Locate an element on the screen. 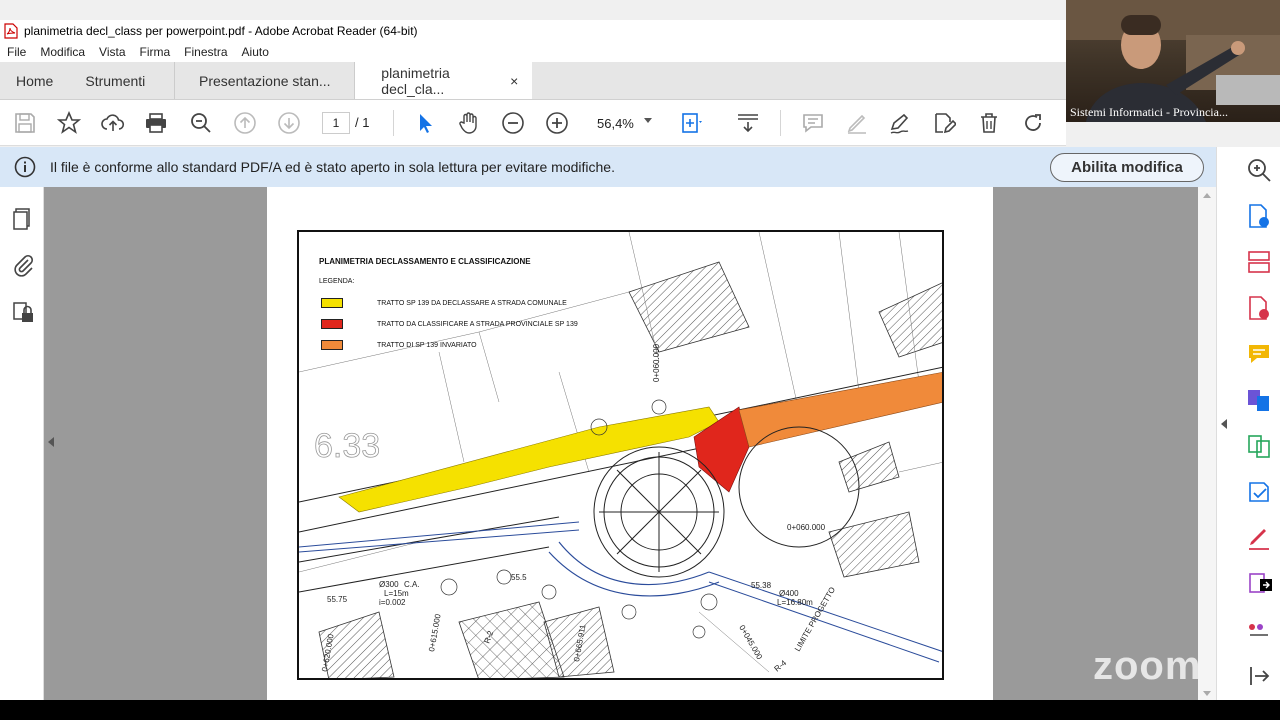 Image resolution: width=1280 pixels, height=720 pixels. legend-yellow-segment is located at coordinates (529, 459).